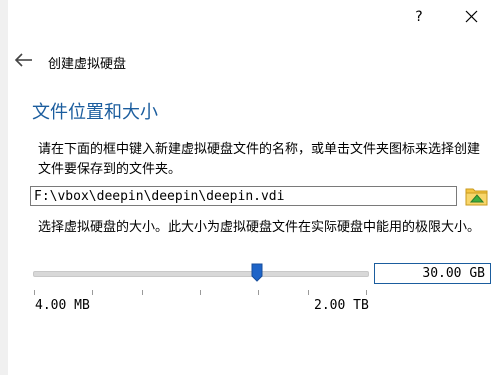 This screenshot has height=375, width=501. Describe the element at coordinates (432, 273) in the screenshot. I see `size-input` at that location.